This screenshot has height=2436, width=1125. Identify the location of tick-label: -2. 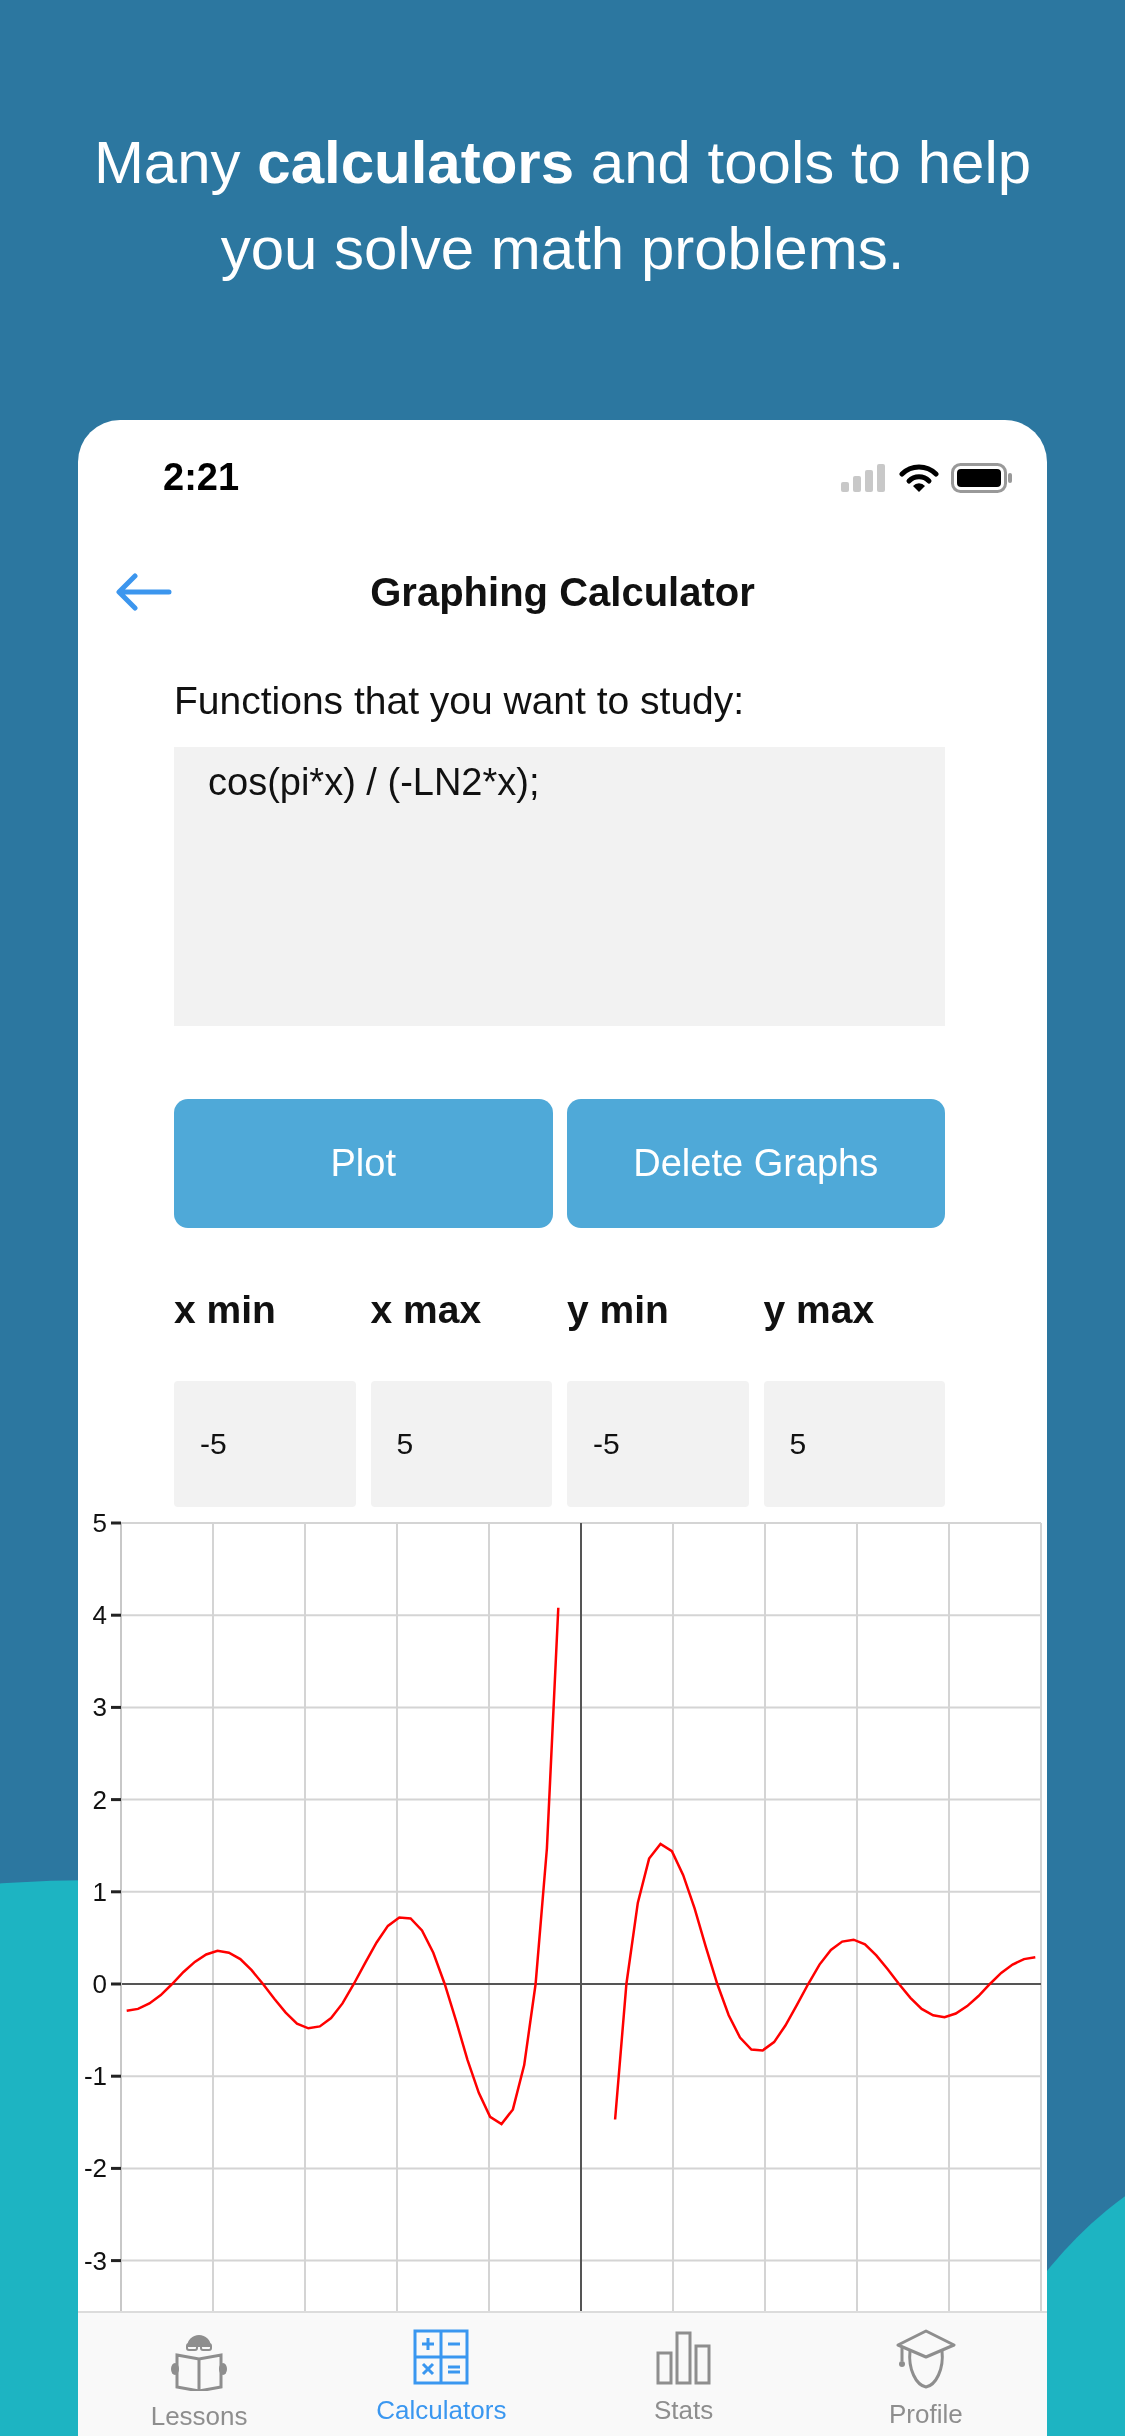
(95, 2168).